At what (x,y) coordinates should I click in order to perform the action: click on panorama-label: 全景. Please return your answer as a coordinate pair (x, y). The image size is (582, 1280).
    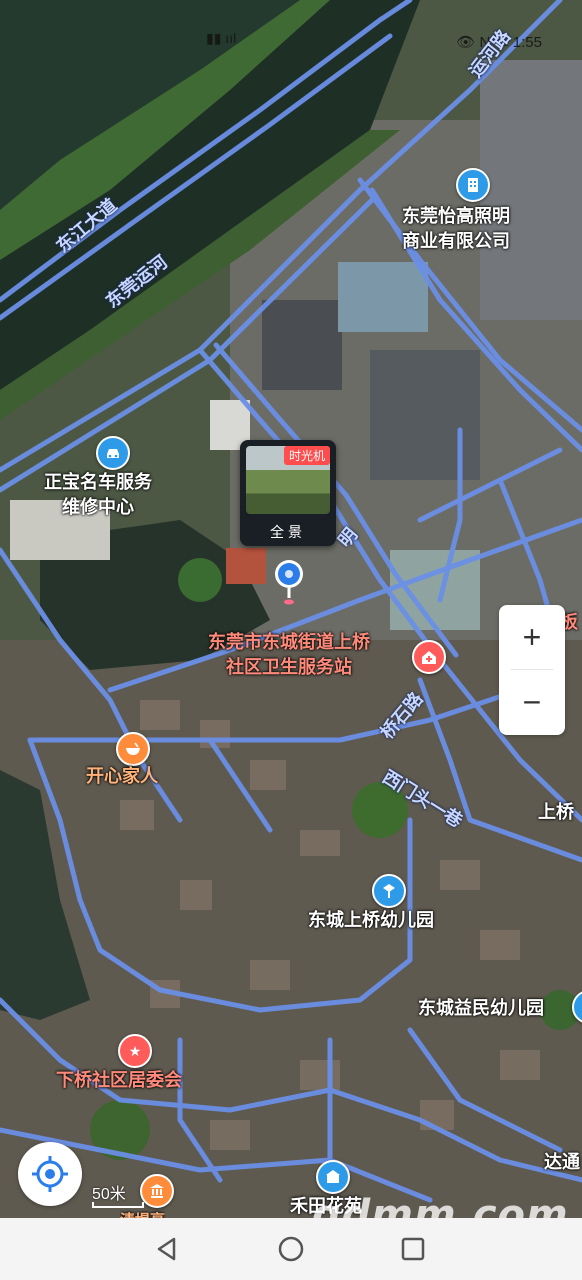
    Looking at the image, I should click on (288, 532).